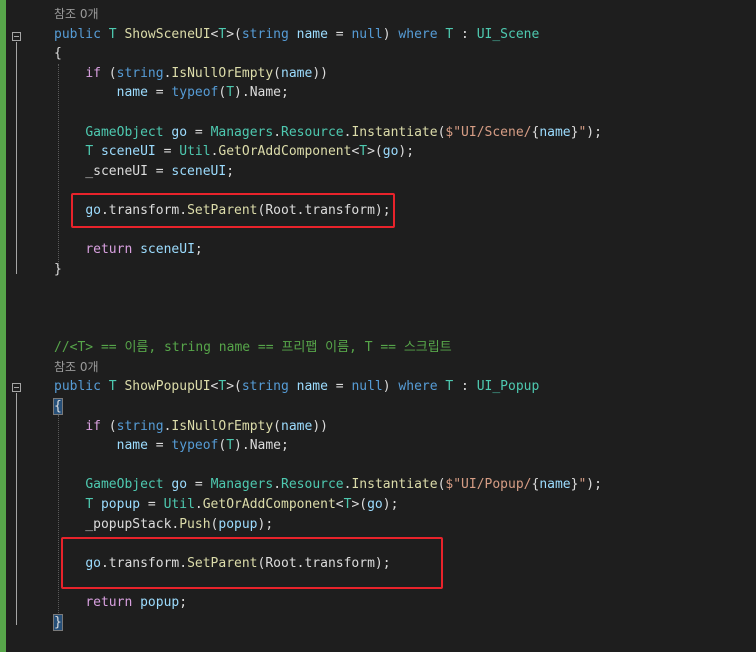 This screenshot has width=756, height=652. Describe the element at coordinates (320, 426) in the screenshot. I see `code-token-default: ))` at that location.